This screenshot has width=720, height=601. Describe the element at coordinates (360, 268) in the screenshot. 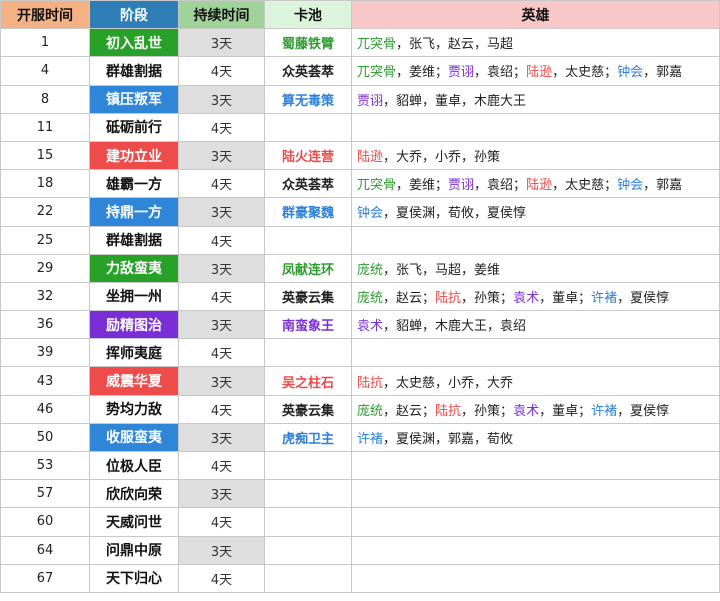

I see `table-row: 29 力敌蛮夷 3天 凤献连环 庞统，张飞，马超，姜维` at that location.